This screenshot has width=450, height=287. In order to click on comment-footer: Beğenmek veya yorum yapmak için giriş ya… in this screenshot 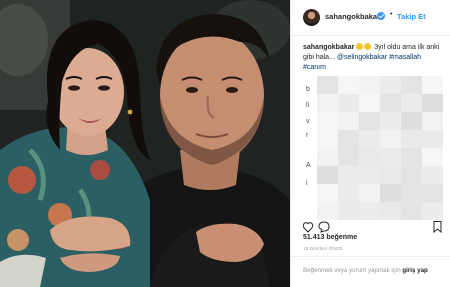, I will do `click(370, 271)`.